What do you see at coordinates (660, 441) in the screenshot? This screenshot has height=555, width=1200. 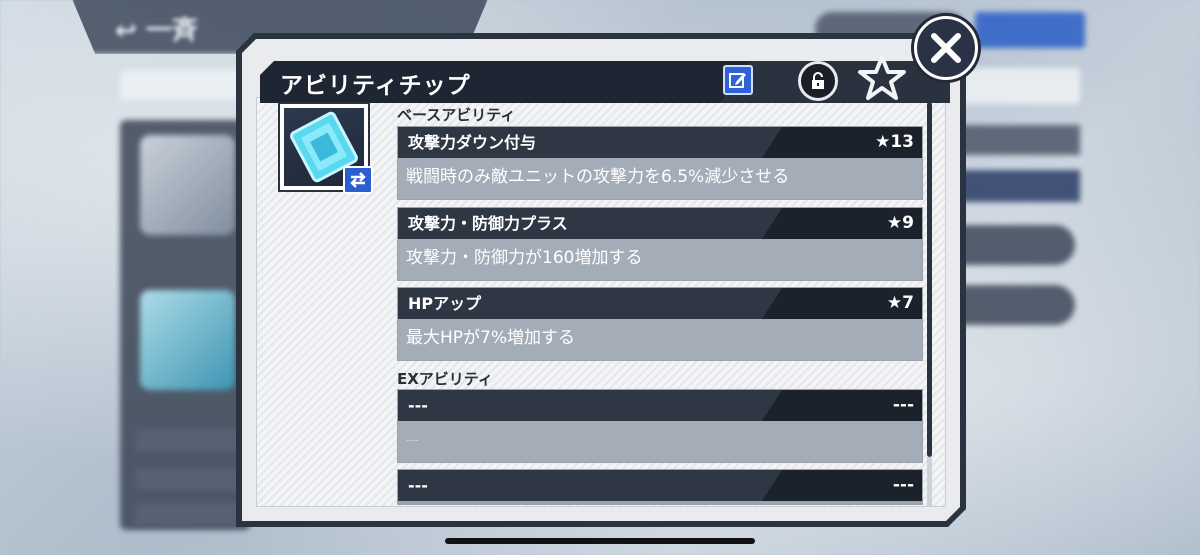 I see `ability-description: ---` at bounding box center [660, 441].